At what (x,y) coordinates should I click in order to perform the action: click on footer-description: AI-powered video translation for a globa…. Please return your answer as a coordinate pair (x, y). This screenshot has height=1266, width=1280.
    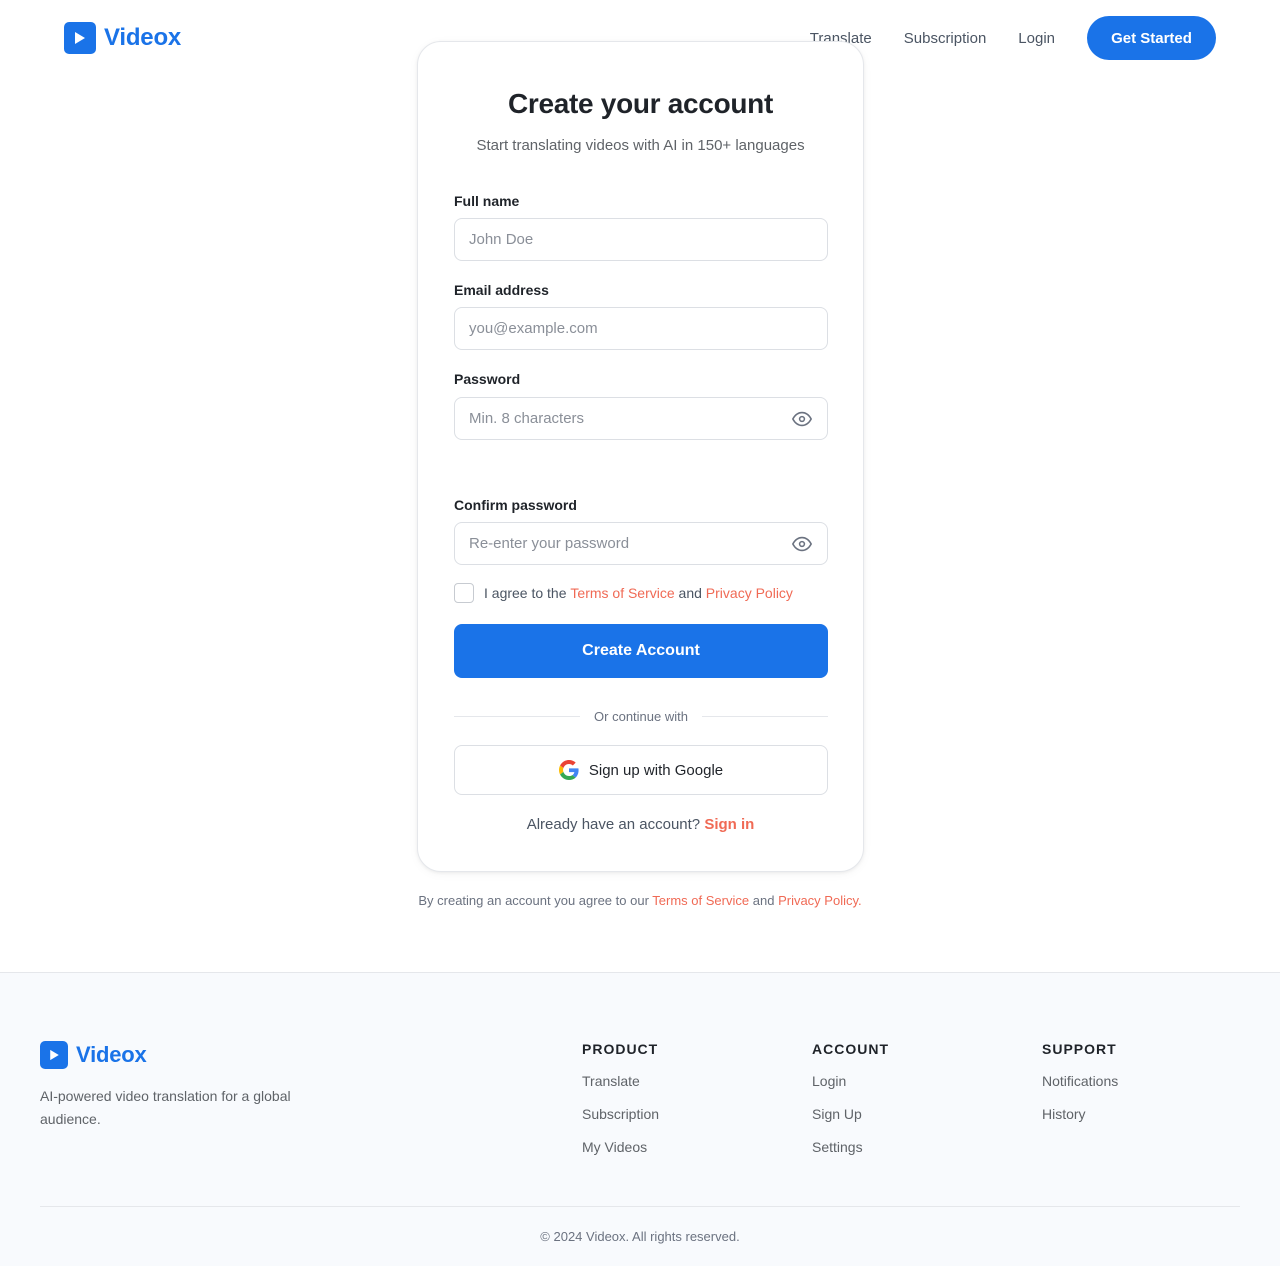
    Looking at the image, I should click on (165, 1107).